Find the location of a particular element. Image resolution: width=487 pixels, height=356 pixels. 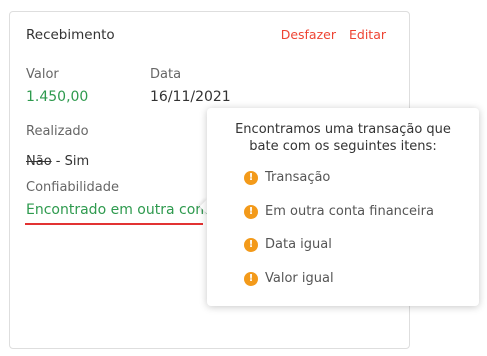

tooltip-item-label: Transação is located at coordinates (298, 177).